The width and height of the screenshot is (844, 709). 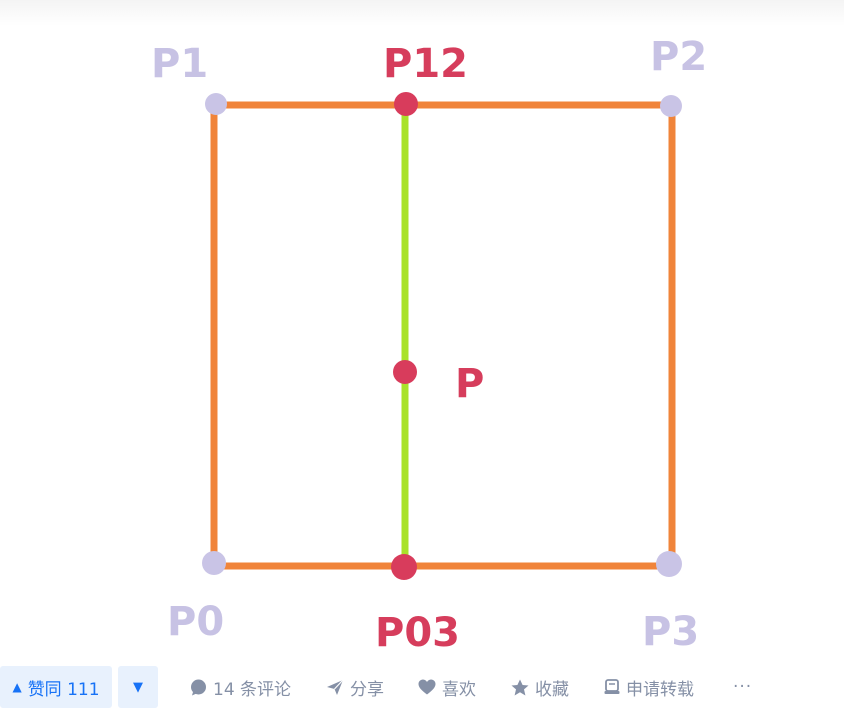 What do you see at coordinates (216, 104) in the screenshot?
I see `point-p1` at bounding box center [216, 104].